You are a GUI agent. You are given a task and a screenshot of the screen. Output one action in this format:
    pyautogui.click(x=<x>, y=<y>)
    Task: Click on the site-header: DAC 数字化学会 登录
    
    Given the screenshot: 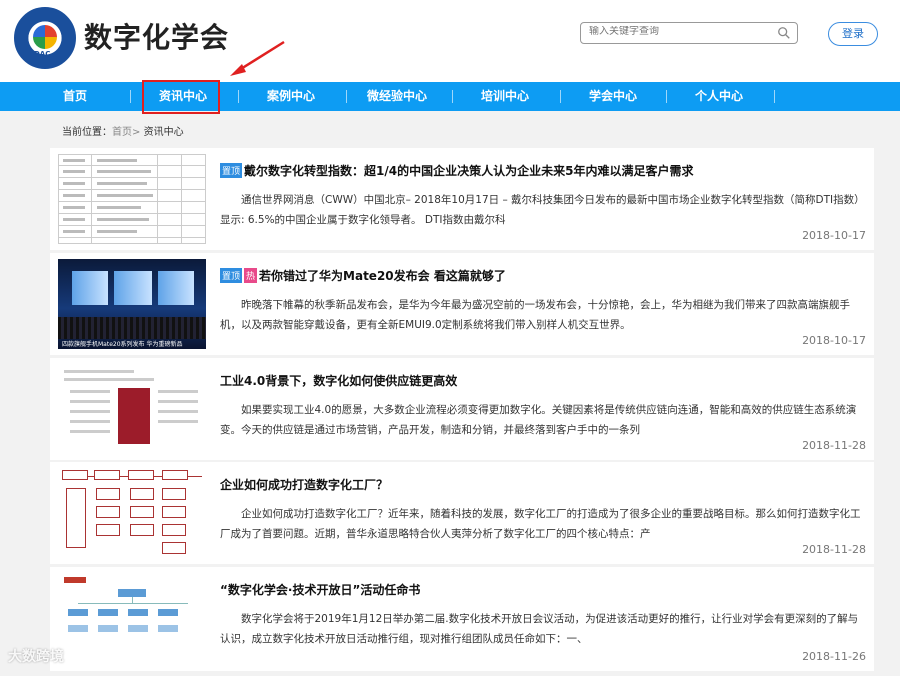 What is the action you would take?
    pyautogui.click(x=450, y=41)
    